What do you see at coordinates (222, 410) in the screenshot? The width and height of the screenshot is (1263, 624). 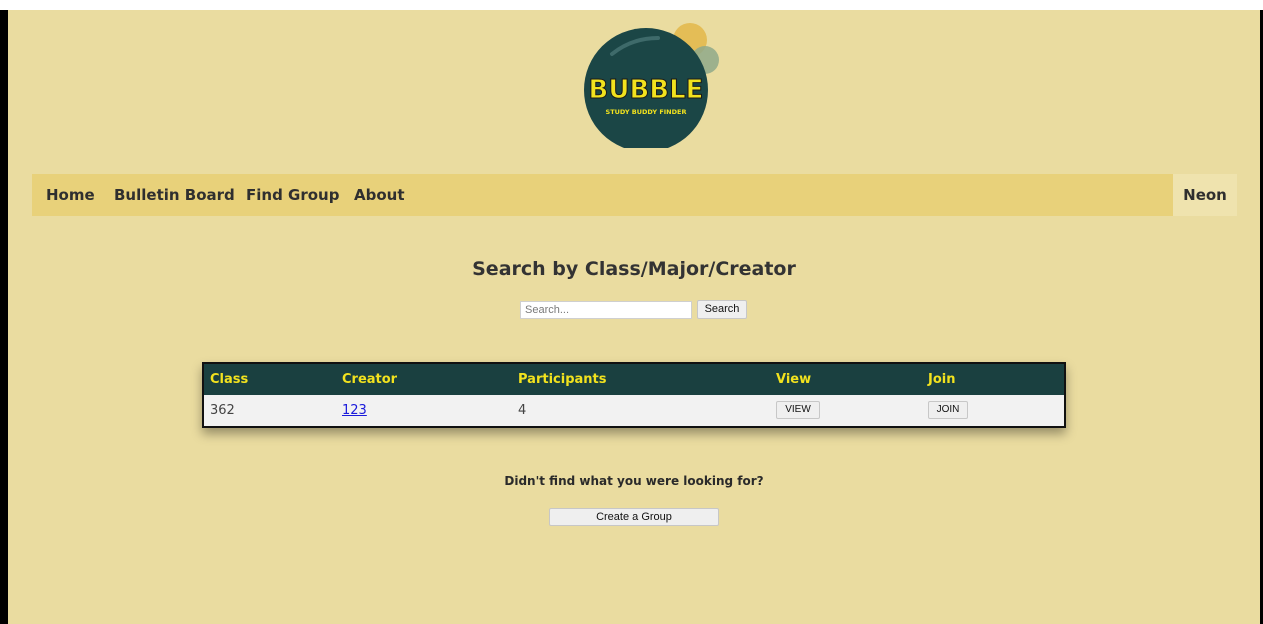 I see `cell-class: 362` at bounding box center [222, 410].